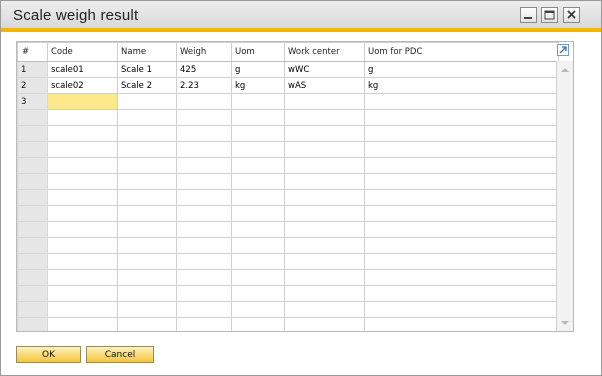  What do you see at coordinates (258, 101) in the screenshot?
I see `uom-cell` at bounding box center [258, 101].